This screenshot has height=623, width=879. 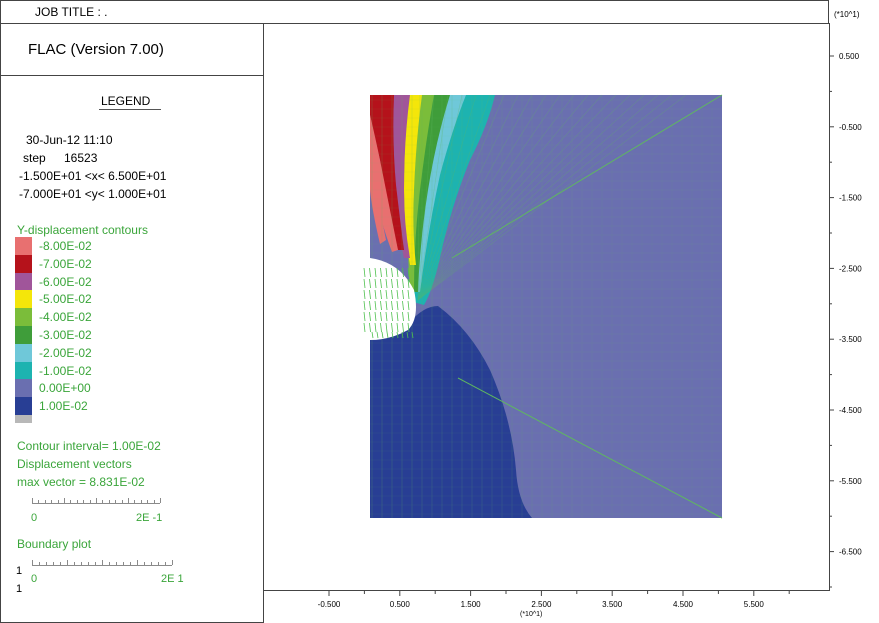 What do you see at coordinates (850, 198) in the screenshot?
I see `y-tick-label: -1.500` at bounding box center [850, 198].